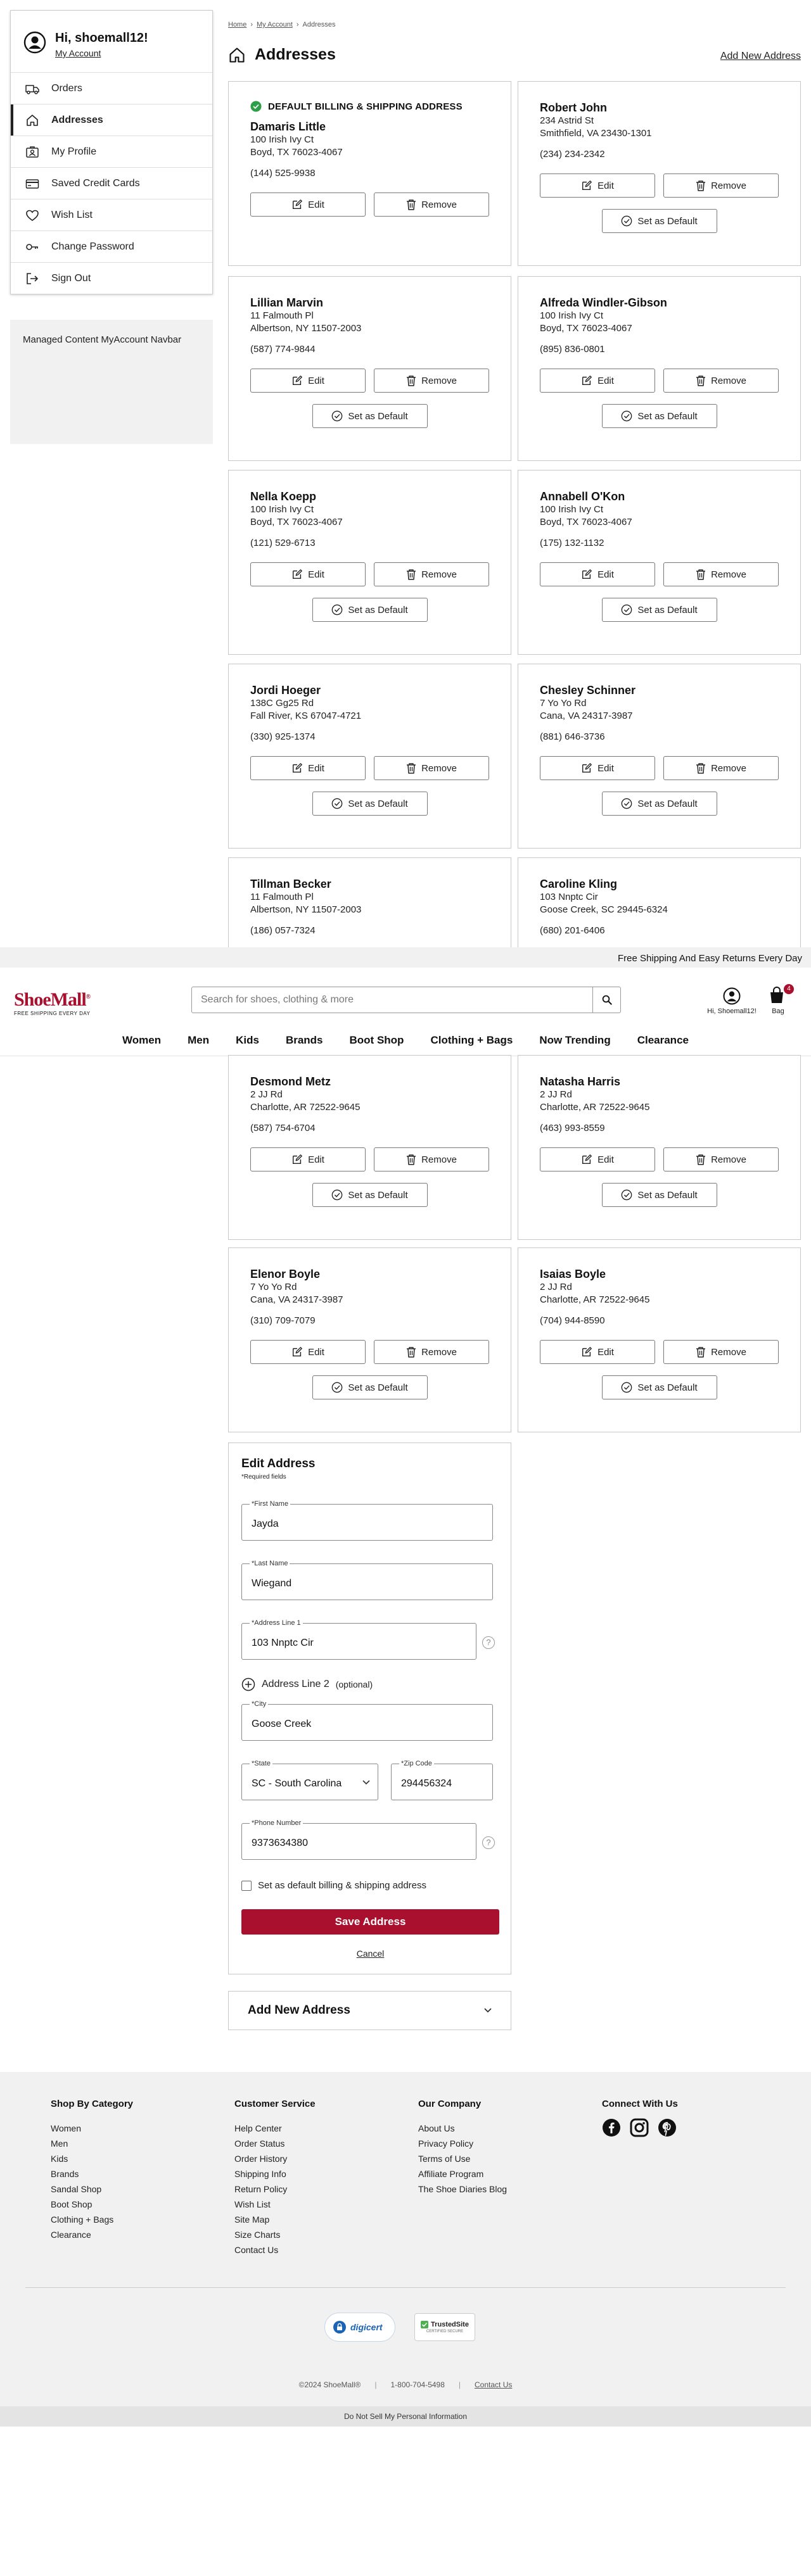  What do you see at coordinates (111, 246) in the screenshot?
I see `sidebar-item-change-password: Change Password` at bounding box center [111, 246].